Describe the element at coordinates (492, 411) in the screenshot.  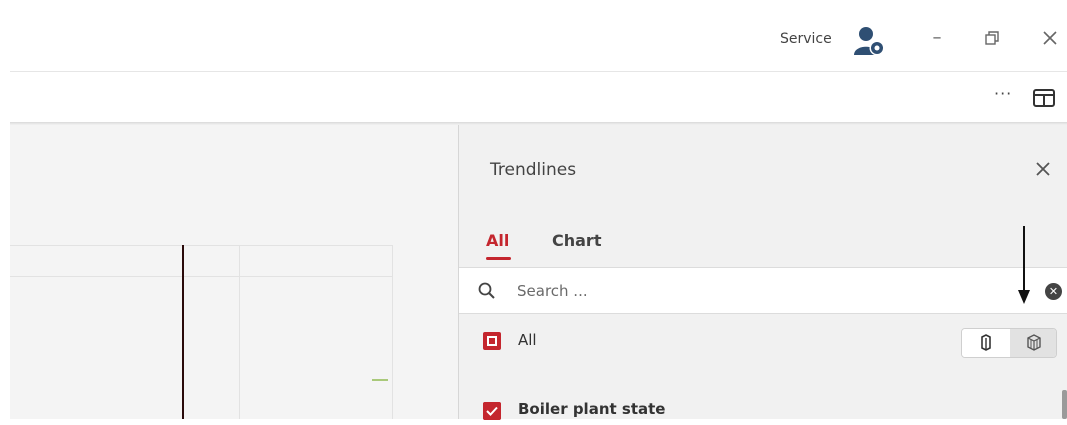
I see `item-checkbox` at that location.